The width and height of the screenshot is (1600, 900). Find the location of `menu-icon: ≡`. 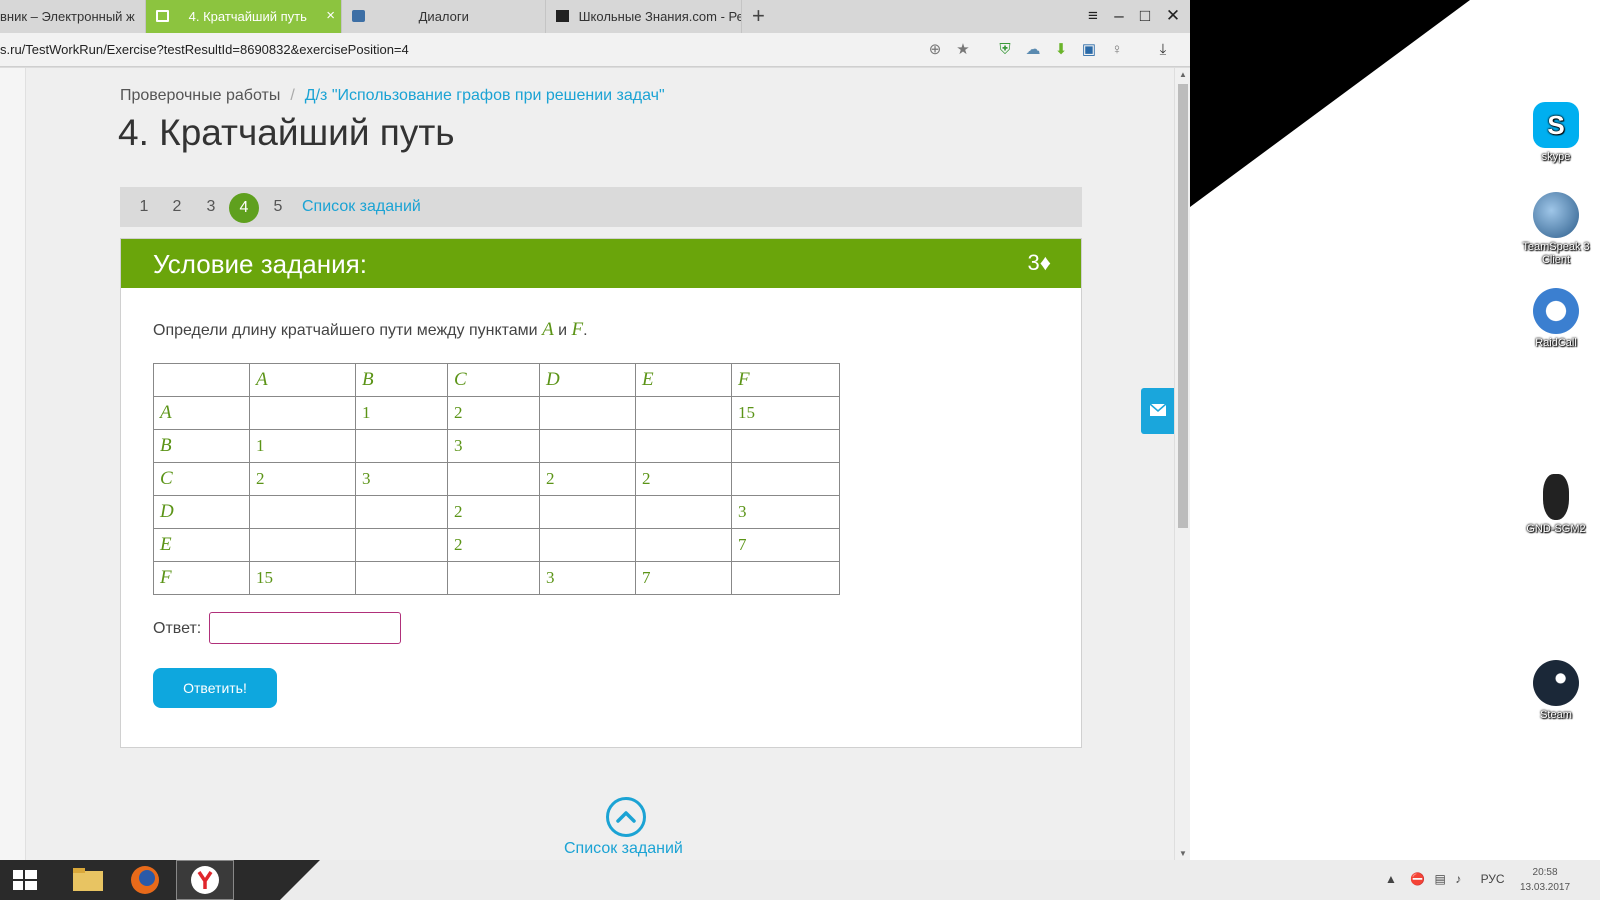

menu-icon: ≡ is located at coordinates (1093, 16).